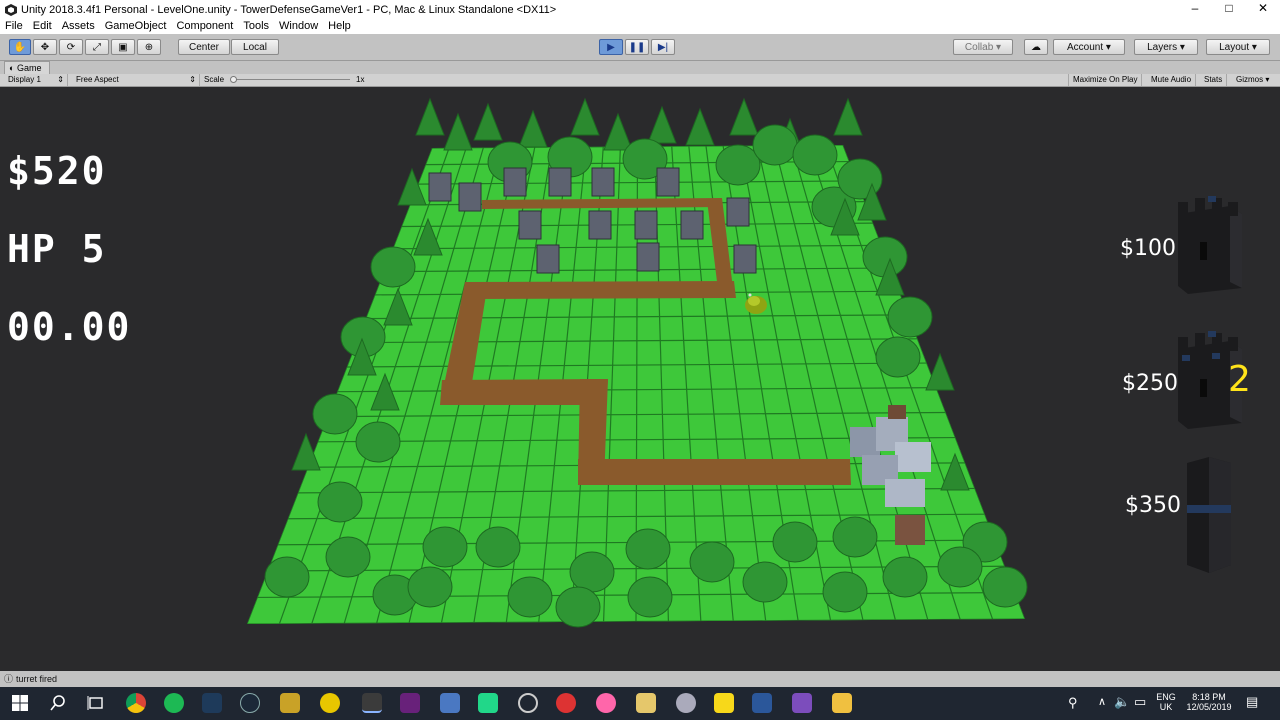  I want to click on console-message: turret fired, so click(36, 679).